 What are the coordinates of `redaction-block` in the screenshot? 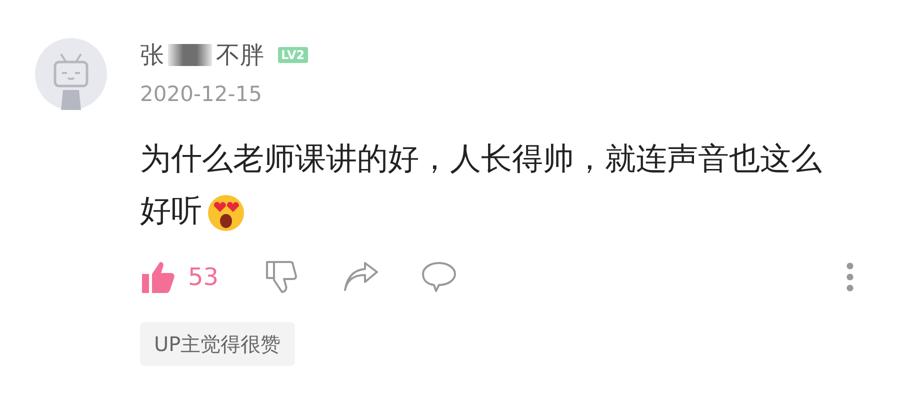 It's located at (190, 55).